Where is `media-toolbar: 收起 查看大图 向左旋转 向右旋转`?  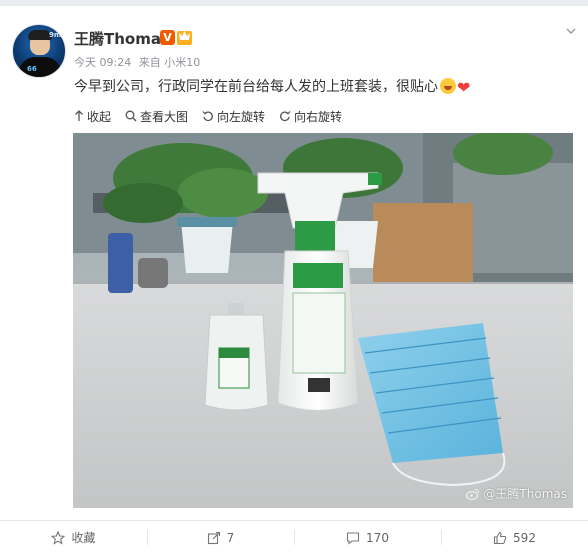 media-toolbar: 收起 查看大图 向左旋转 向右旋转 is located at coordinates (208, 116).